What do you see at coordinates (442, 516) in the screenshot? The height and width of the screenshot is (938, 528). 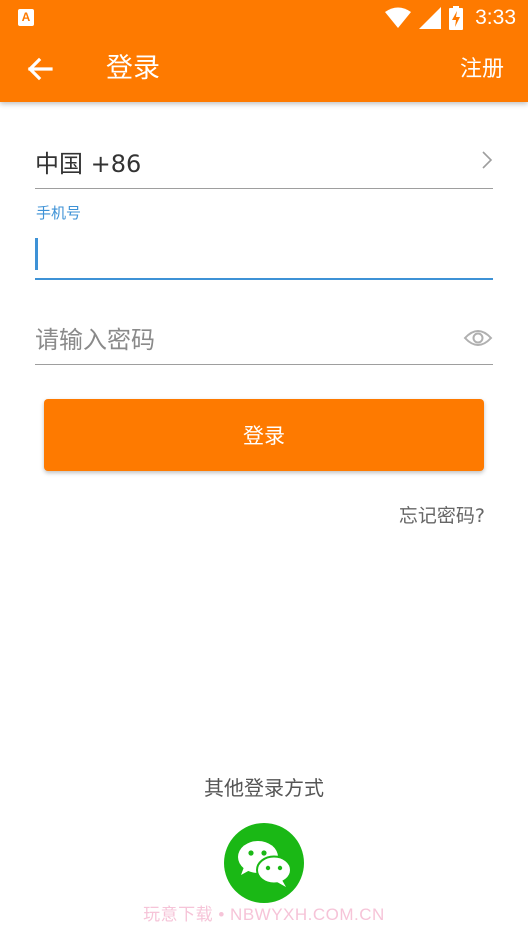 I see `forgot-password-link: 忘记密码?` at bounding box center [442, 516].